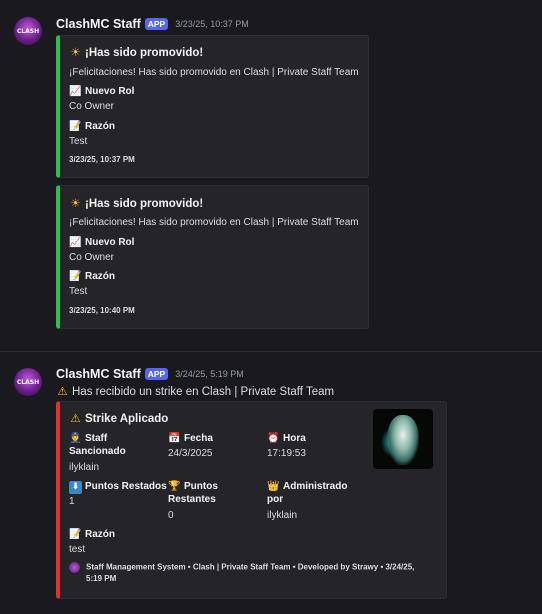 The width and height of the screenshot is (542, 614). What do you see at coordinates (174, 486) in the screenshot?
I see `trophy-icon: 🏆` at bounding box center [174, 486].